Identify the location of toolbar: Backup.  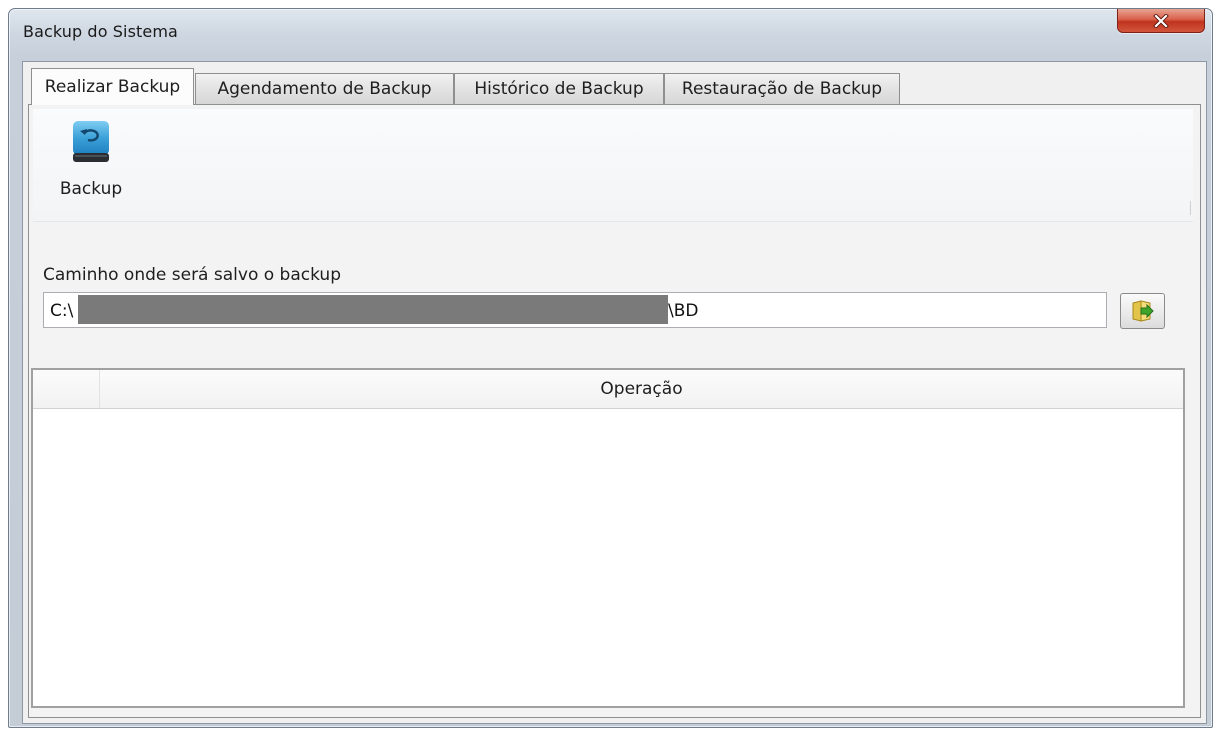
(613, 165).